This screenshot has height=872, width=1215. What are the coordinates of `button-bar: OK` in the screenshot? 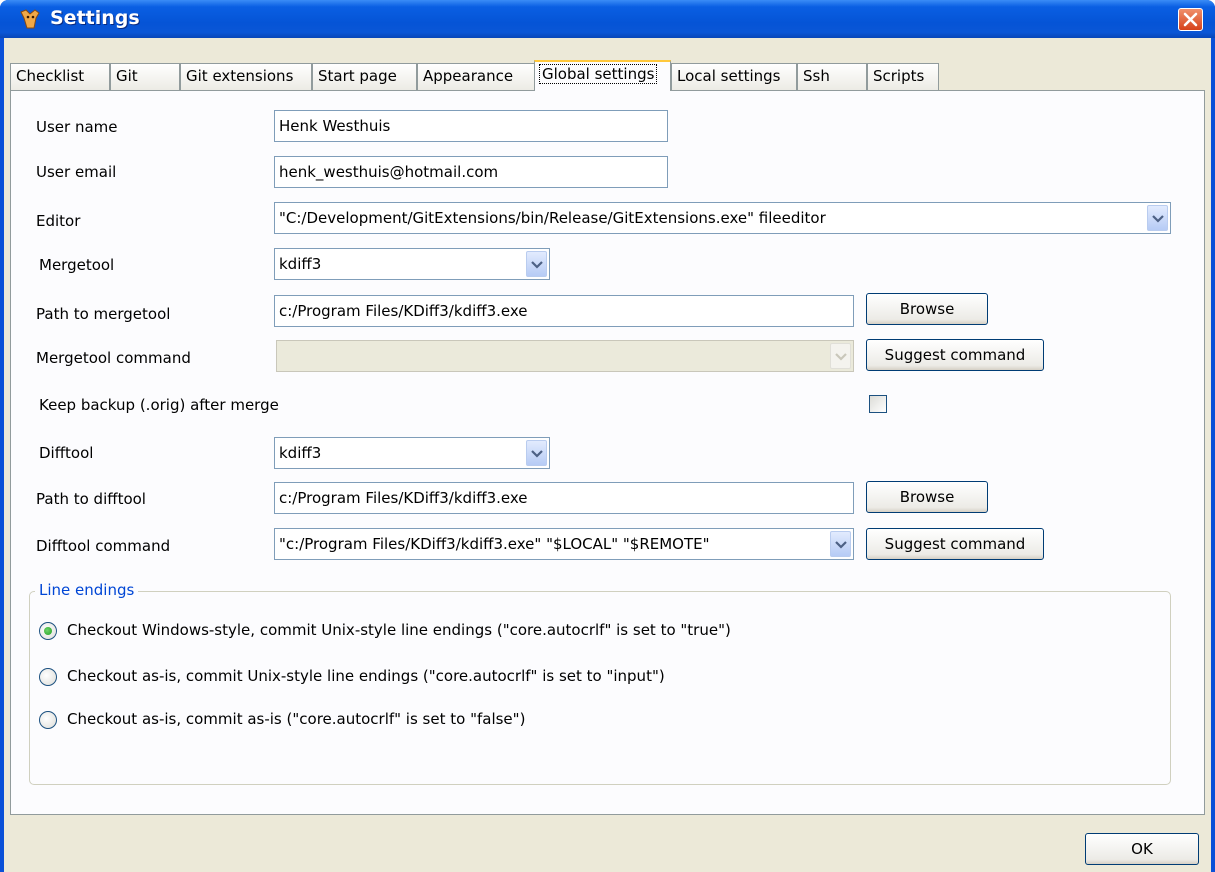 It's located at (607, 843).